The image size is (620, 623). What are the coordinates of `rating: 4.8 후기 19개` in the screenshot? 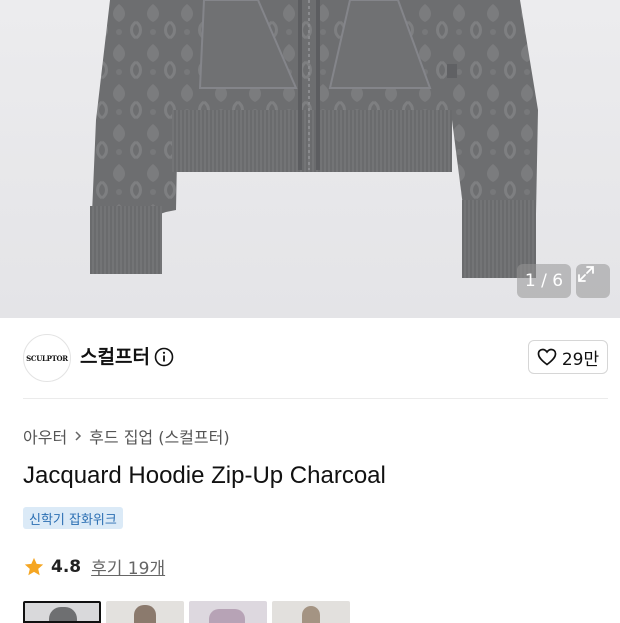 It's located at (94, 566).